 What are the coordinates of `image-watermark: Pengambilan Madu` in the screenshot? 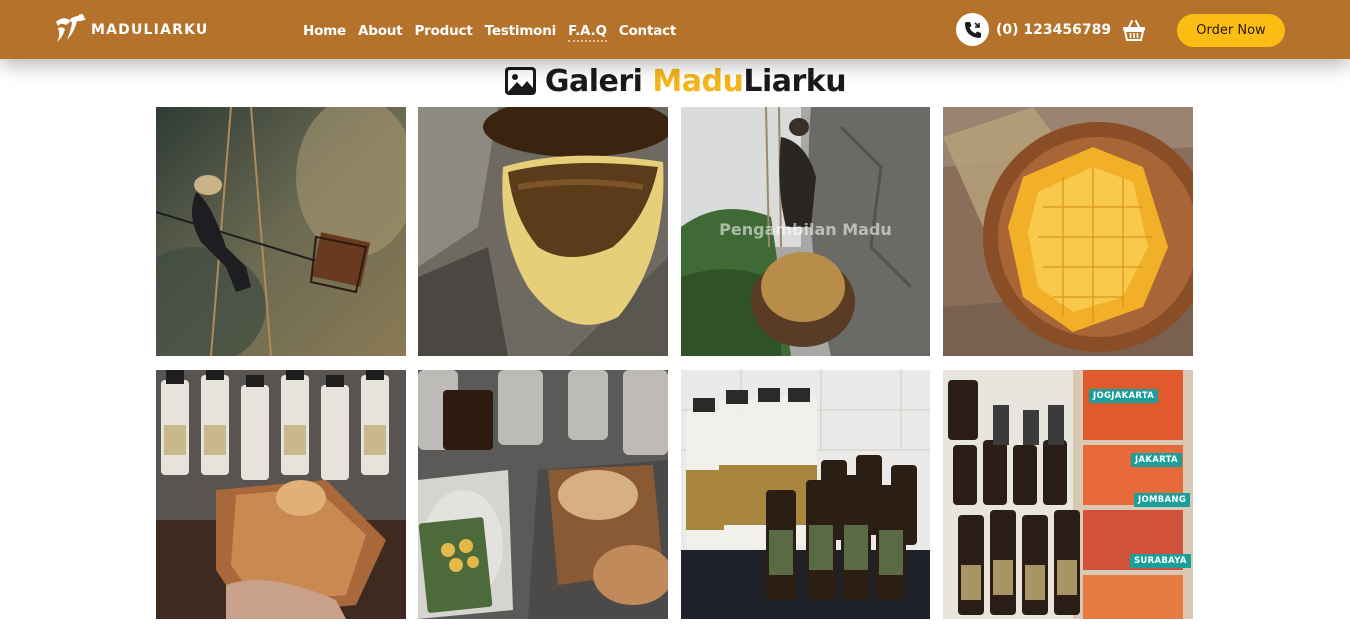 It's located at (805, 229).